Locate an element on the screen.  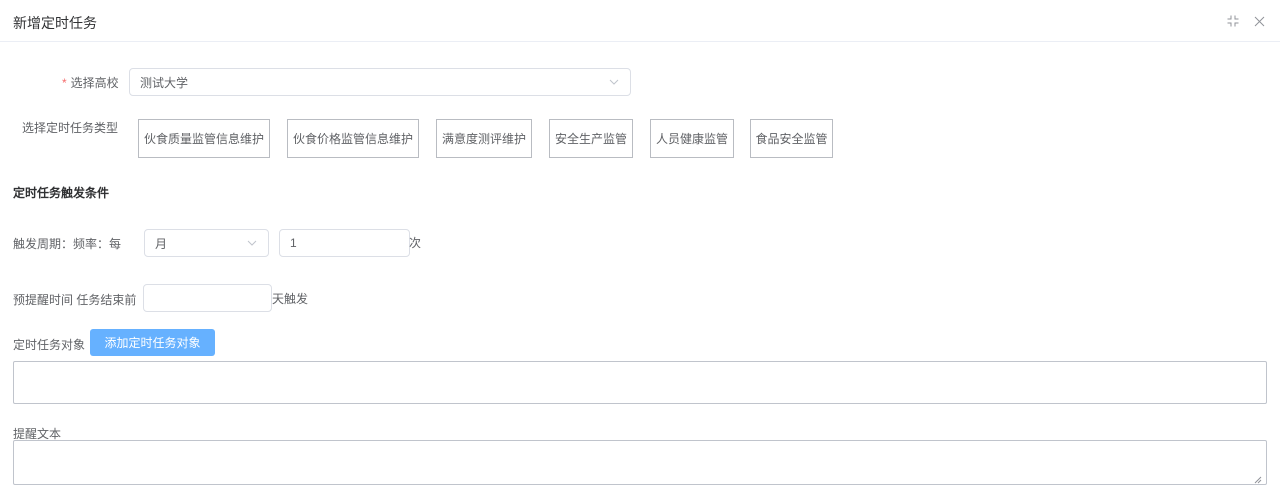
school-select: 测试大学 is located at coordinates (380, 82).